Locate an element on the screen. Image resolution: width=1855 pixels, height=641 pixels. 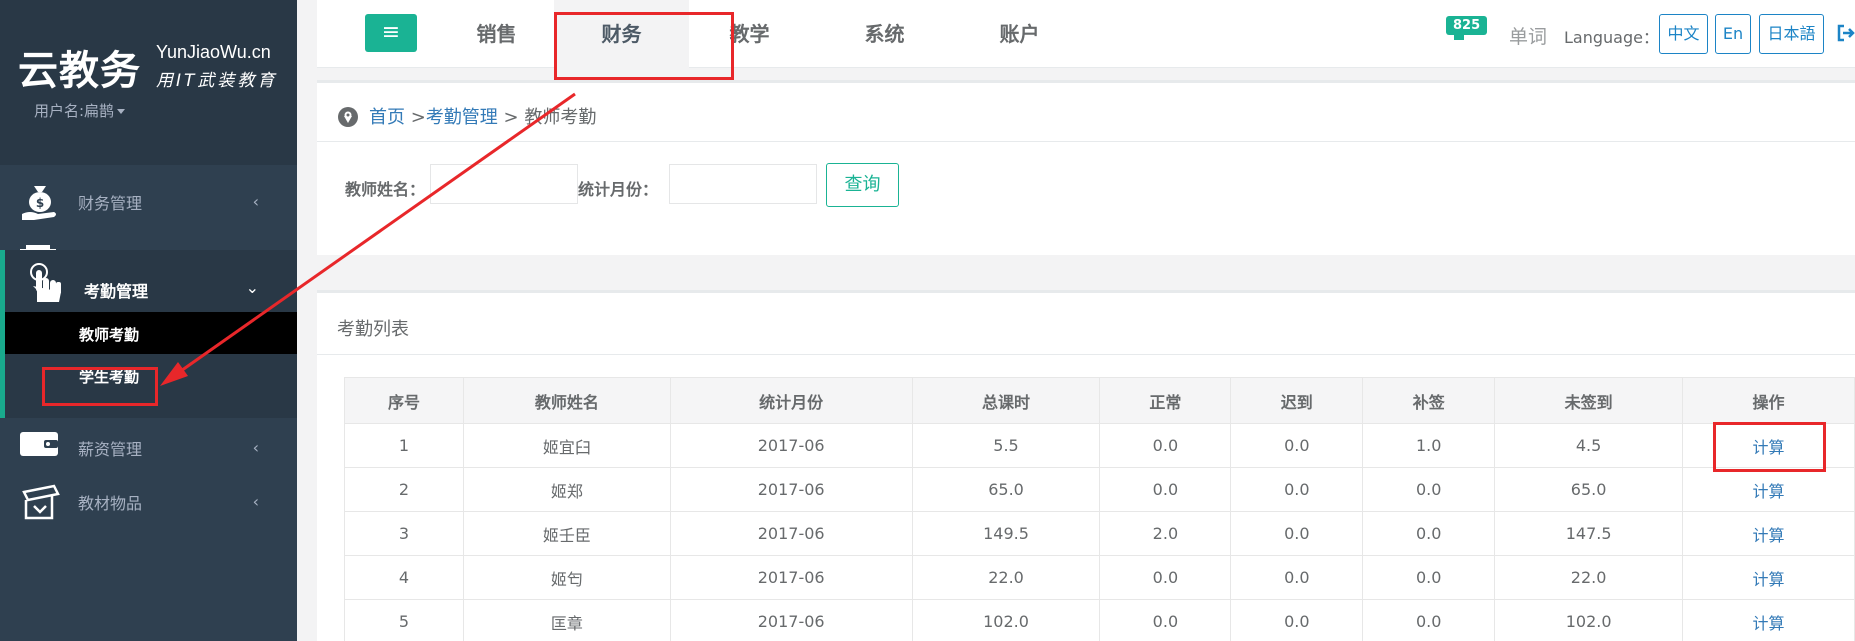
user-menu: 用户名:扁鹊 is located at coordinates (80, 110).